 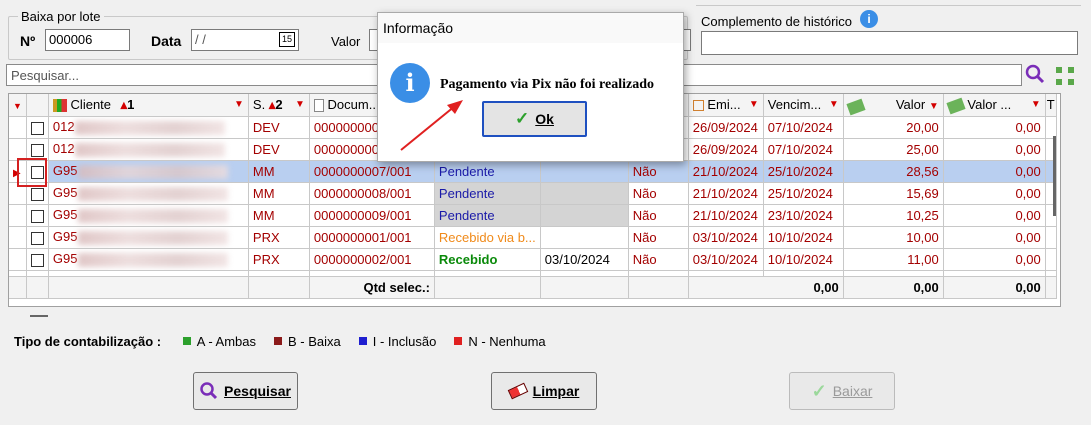 What do you see at coordinates (59, 105) in the screenshot?
I see `cliente-icon` at bounding box center [59, 105].